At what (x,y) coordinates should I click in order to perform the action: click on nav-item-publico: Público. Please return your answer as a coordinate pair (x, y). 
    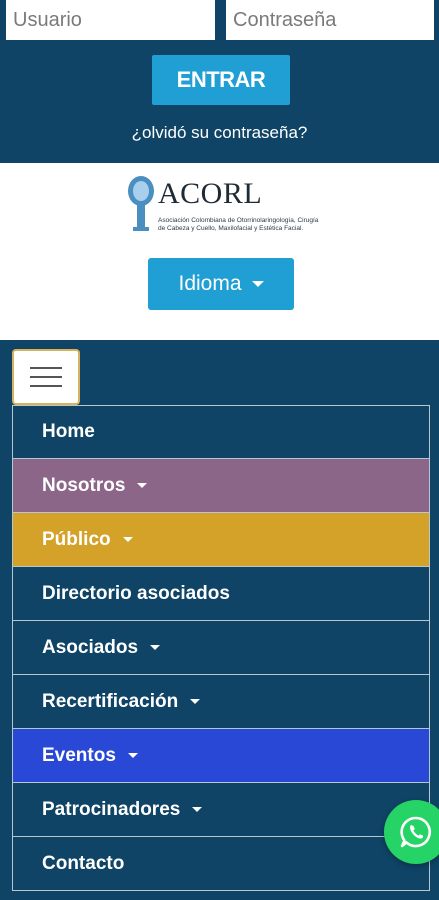
    Looking at the image, I should click on (221, 540).